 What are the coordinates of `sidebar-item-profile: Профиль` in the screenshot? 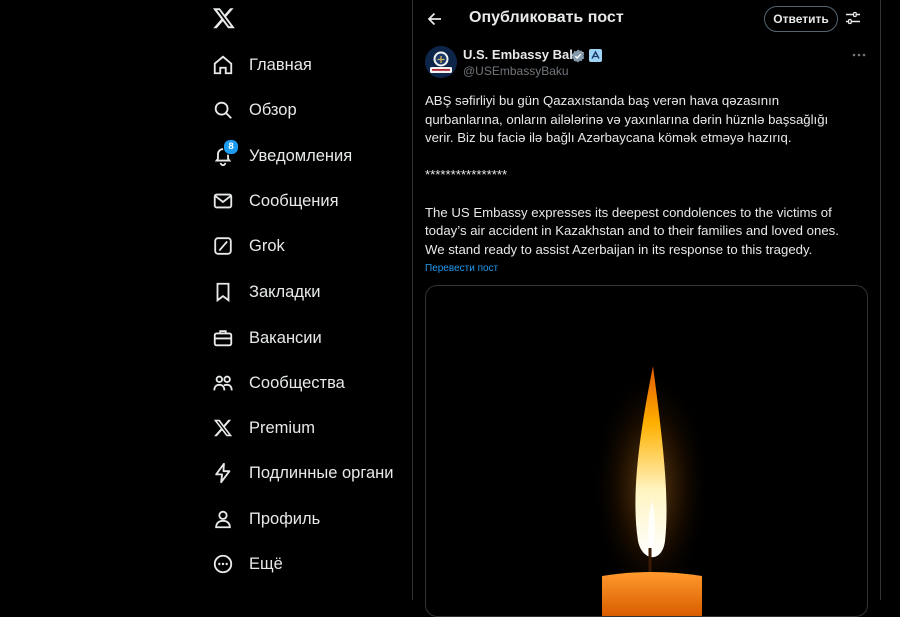 It's located at (312, 519).